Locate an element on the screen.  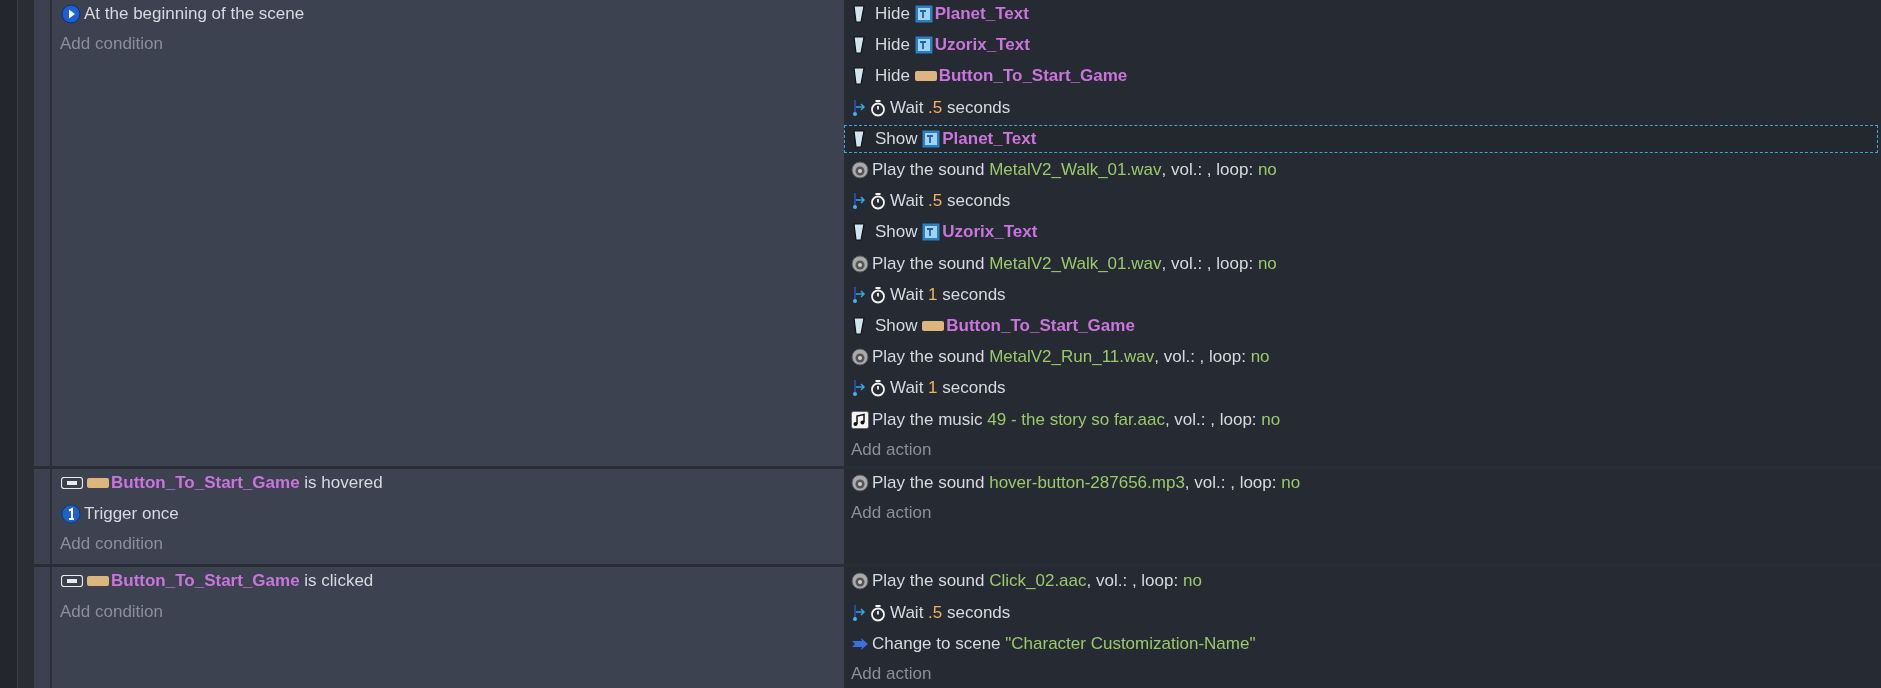
music-note-icon is located at coordinates (860, 419).